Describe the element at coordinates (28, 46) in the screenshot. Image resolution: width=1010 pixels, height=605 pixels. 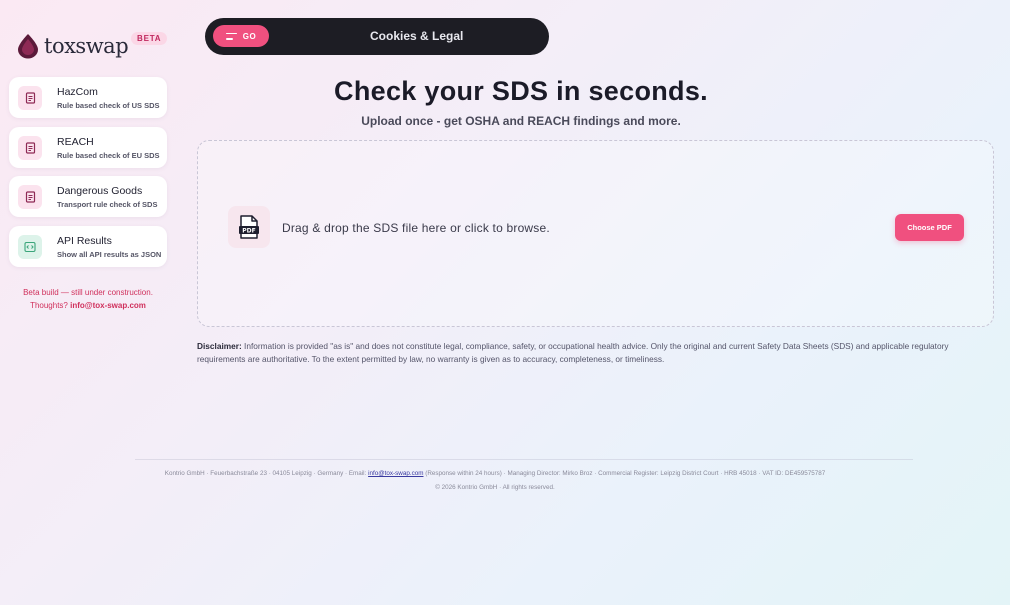
I see `drop-logo-icon` at that location.